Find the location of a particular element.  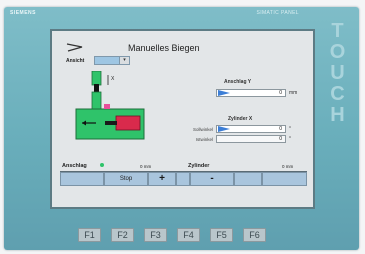

page-title: Manuelles Biegen is located at coordinates (164, 48).